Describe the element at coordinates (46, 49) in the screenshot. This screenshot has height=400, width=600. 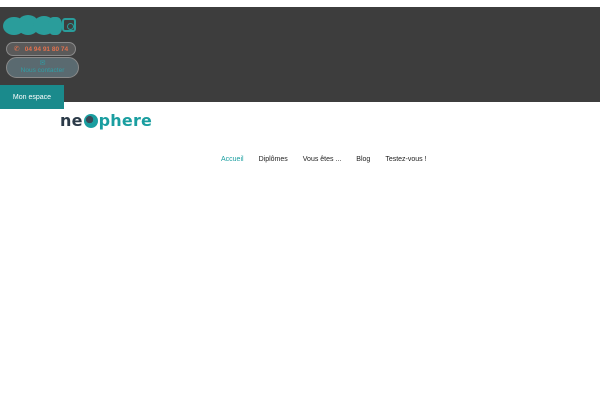
I see `phone-number: 04 94 91 80 74` at that location.